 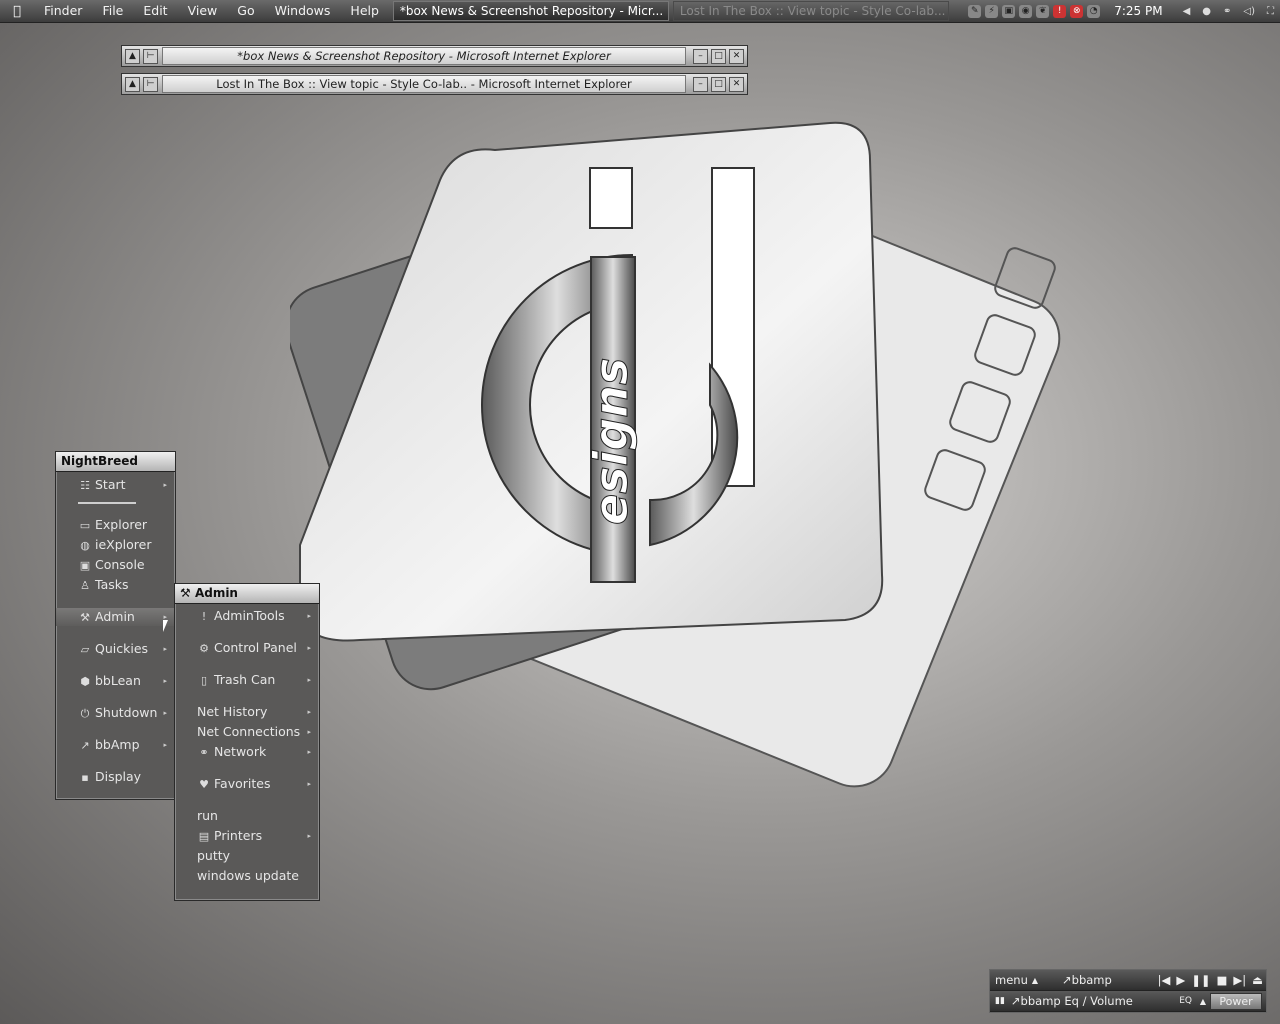 I want to click on menu-item-putty: putty, so click(x=247, y=856).